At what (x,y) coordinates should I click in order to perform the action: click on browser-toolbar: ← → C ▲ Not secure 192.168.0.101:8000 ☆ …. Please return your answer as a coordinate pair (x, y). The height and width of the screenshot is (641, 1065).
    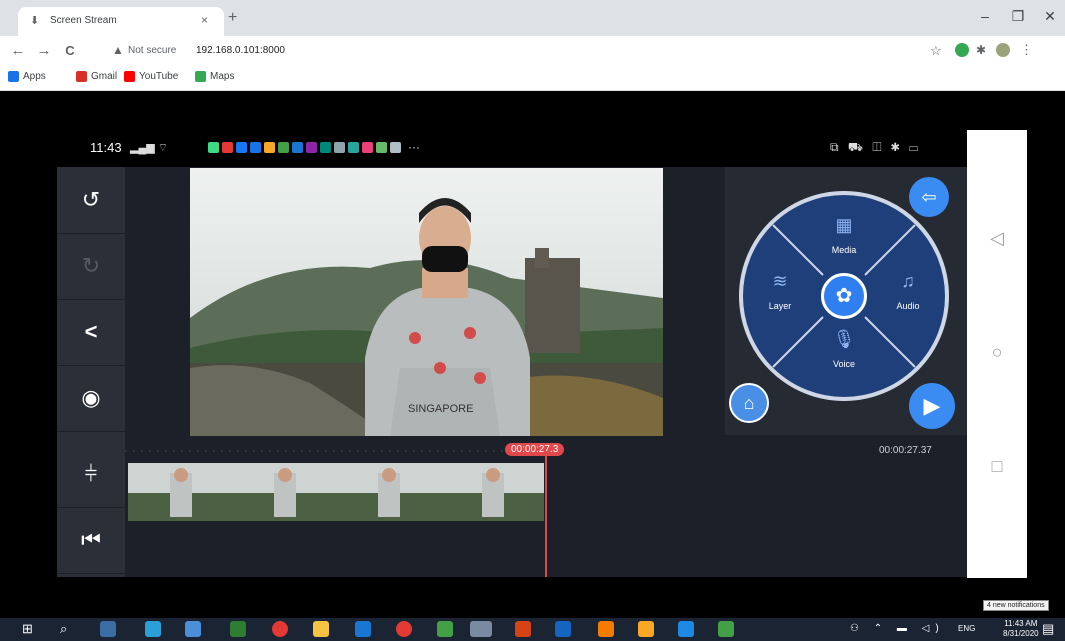
    Looking at the image, I should click on (532, 51).